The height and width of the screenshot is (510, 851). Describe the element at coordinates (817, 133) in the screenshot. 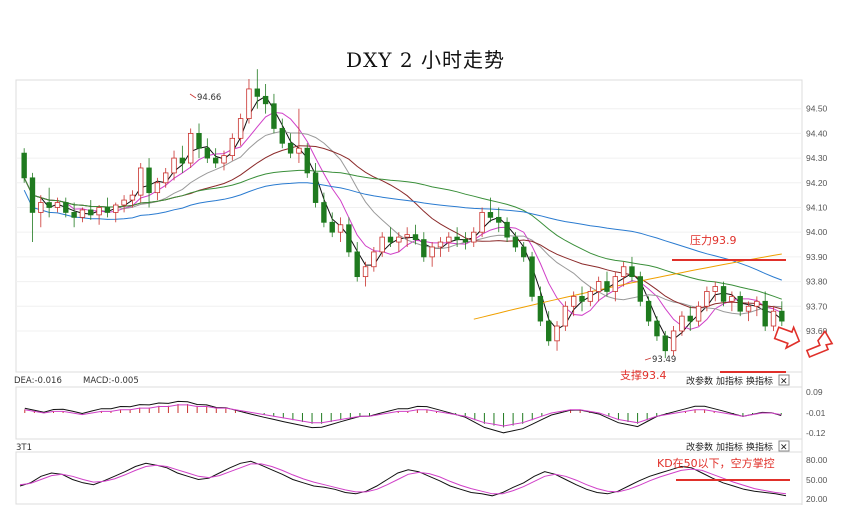

I see `y-tick-label: 94.40` at that location.